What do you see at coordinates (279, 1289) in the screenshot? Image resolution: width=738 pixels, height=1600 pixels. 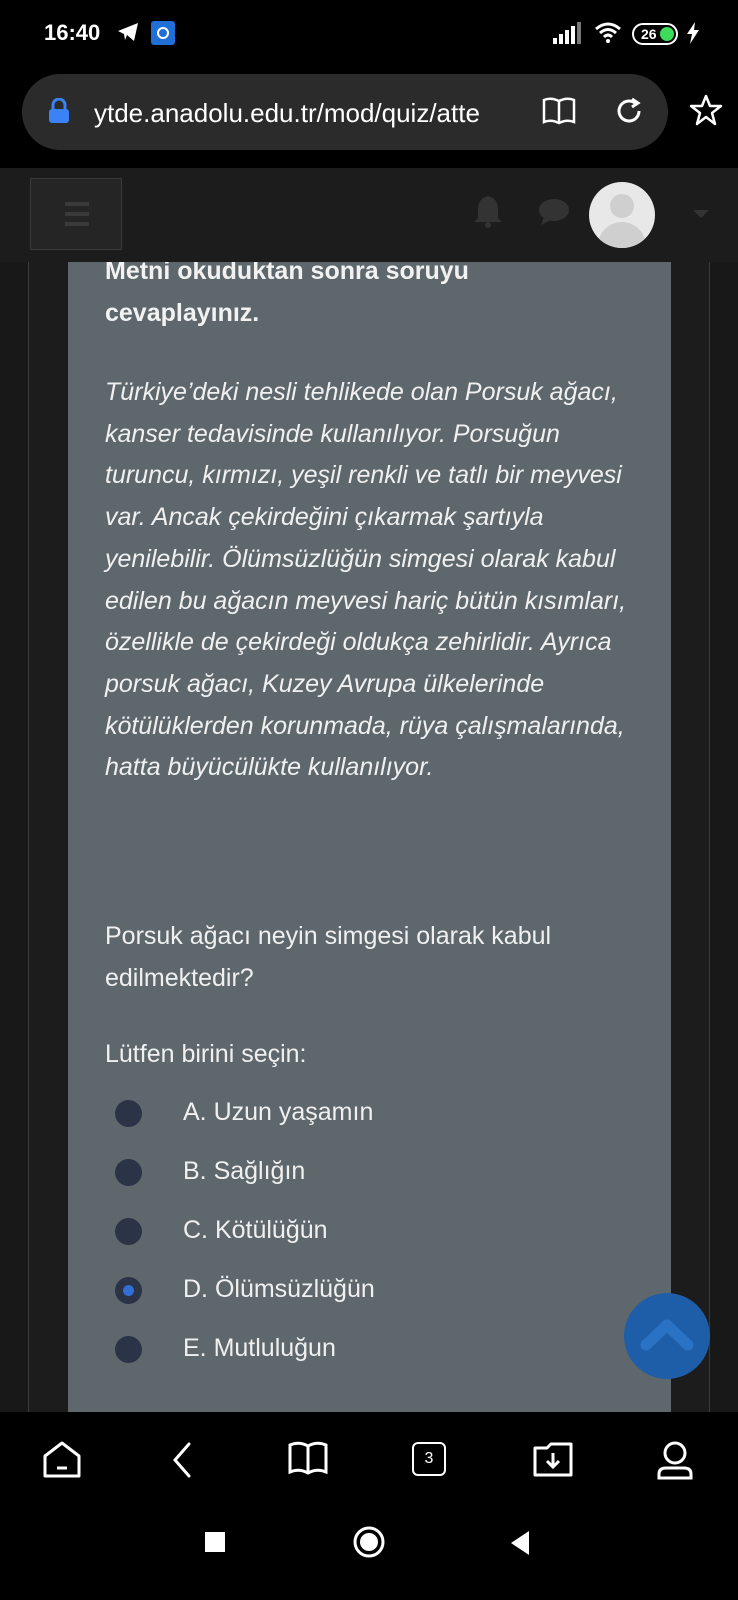 I see `option-label: D. Ölümsüzlüğün` at bounding box center [279, 1289].